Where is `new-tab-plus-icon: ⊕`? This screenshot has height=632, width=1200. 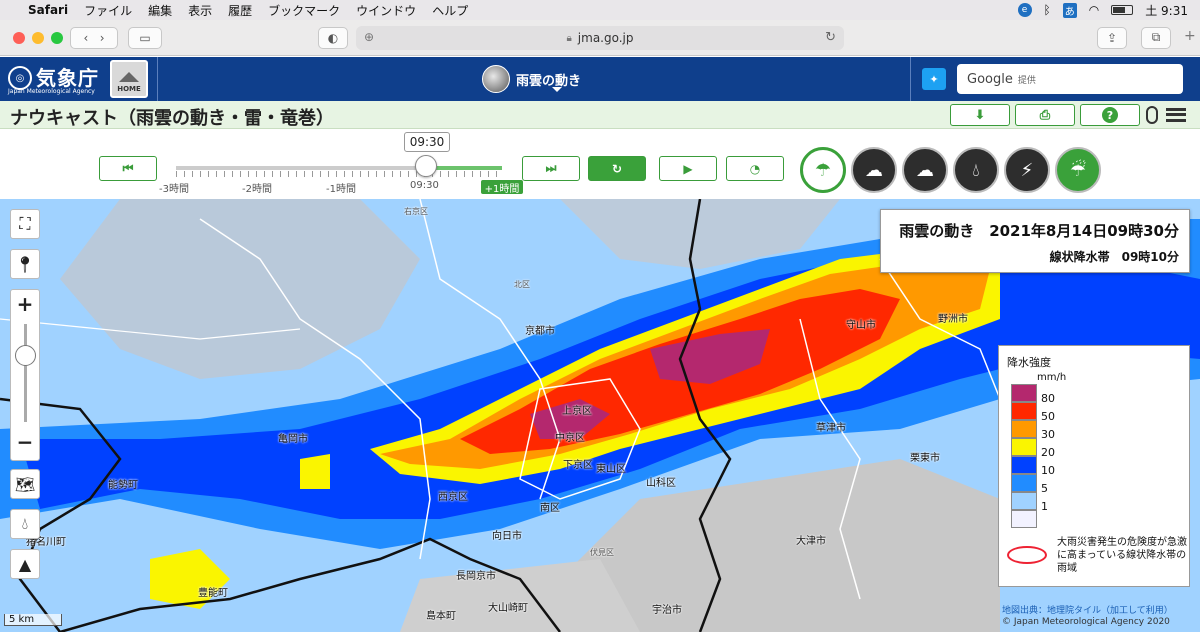 new-tab-plus-icon: ⊕ is located at coordinates (369, 37).